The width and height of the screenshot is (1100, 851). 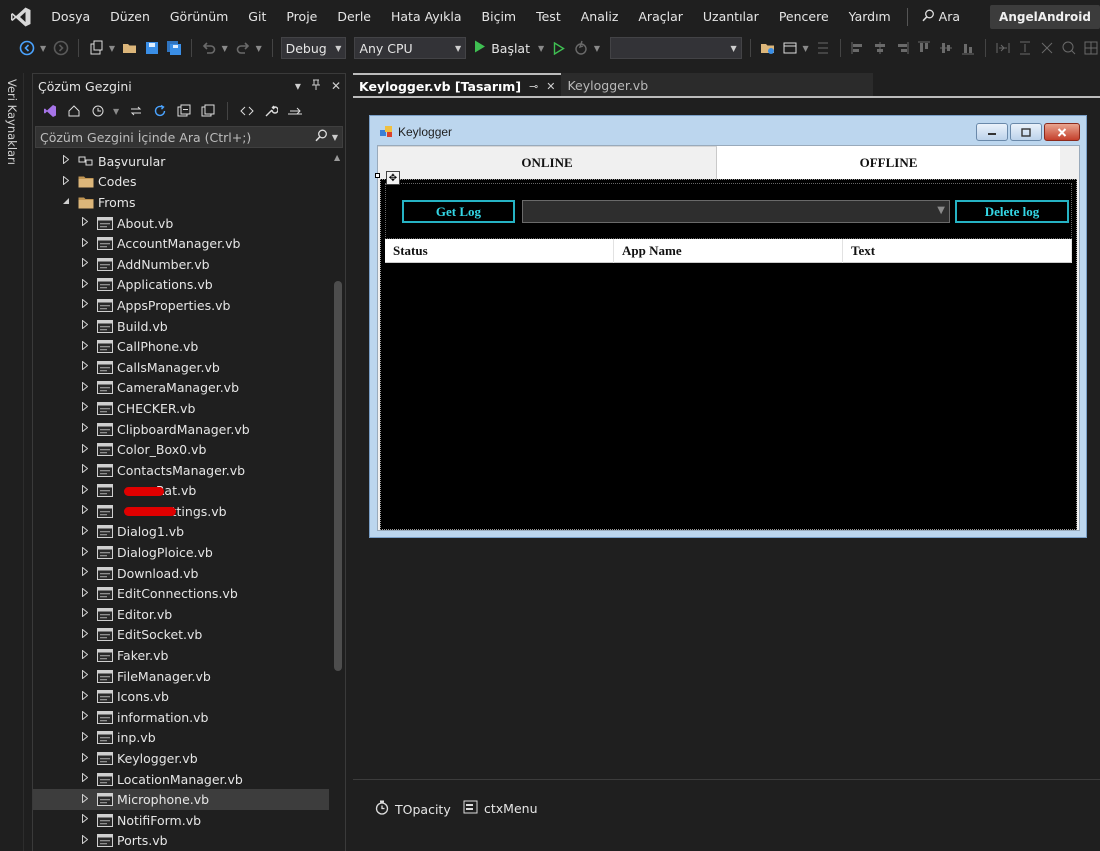 What do you see at coordinates (208, 111) in the screenshot?
I see `show-all-files-icon` at bounding box center [208, 111].